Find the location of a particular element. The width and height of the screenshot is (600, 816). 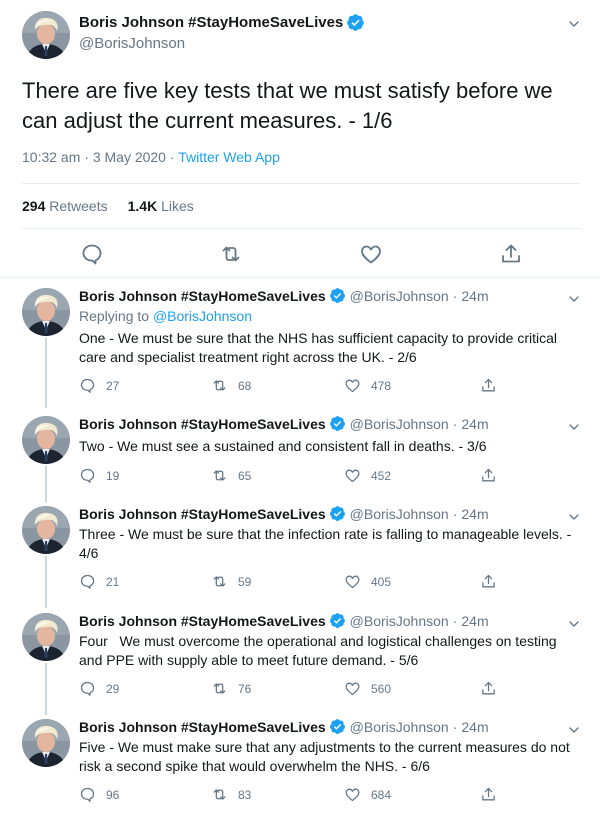

reply-action: 21 is located at coordinates (99, 581).